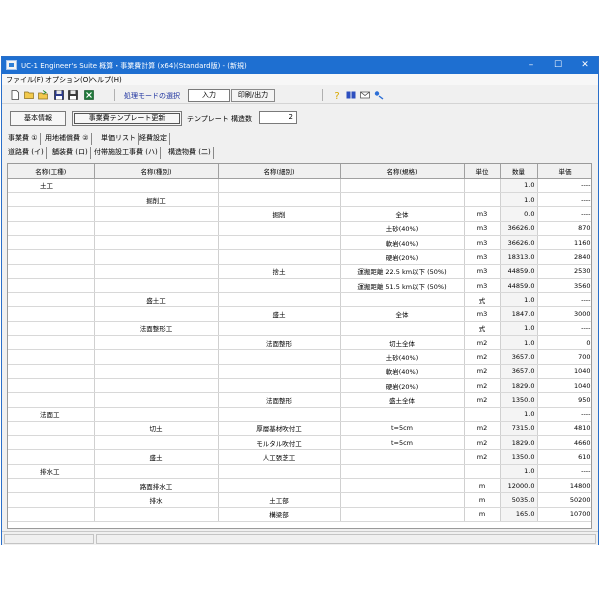  I want to click on tab-unit-price-list: 単価リスト, so click(119, 139).